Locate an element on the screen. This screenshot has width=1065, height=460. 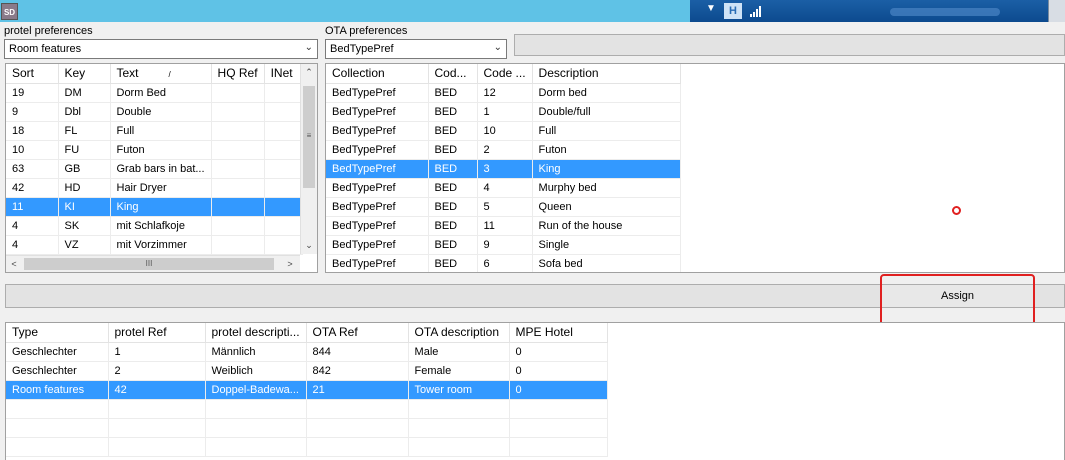
table-cell: Double/full is located at coordinates (606, 112).